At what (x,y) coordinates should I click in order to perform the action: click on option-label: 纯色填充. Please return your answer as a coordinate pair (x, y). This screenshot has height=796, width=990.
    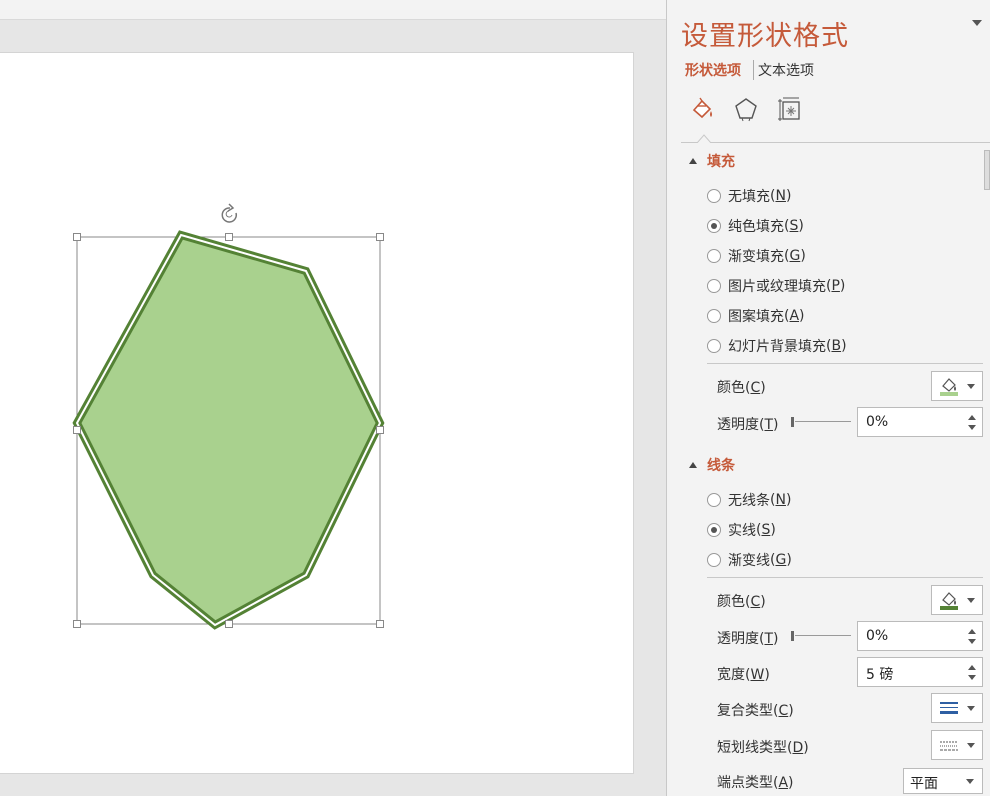
    Looking at the image, I should click on (756, 227).